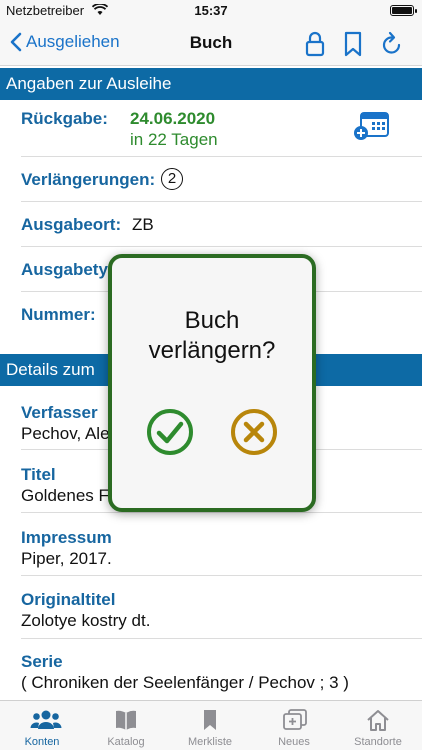 The width and height of the screenshot is (422, 750). I want to click on lock-icon, so click(315, 46).